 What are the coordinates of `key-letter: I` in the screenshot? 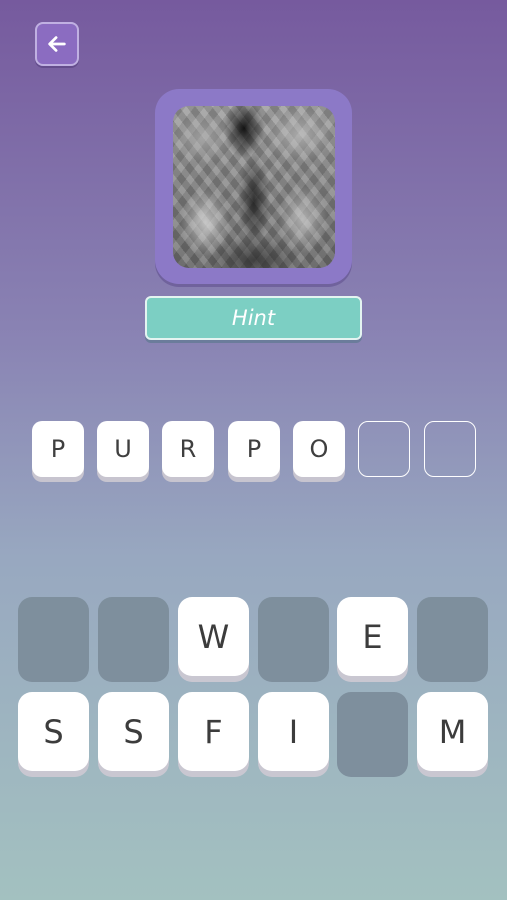 It's located at (293, 731).